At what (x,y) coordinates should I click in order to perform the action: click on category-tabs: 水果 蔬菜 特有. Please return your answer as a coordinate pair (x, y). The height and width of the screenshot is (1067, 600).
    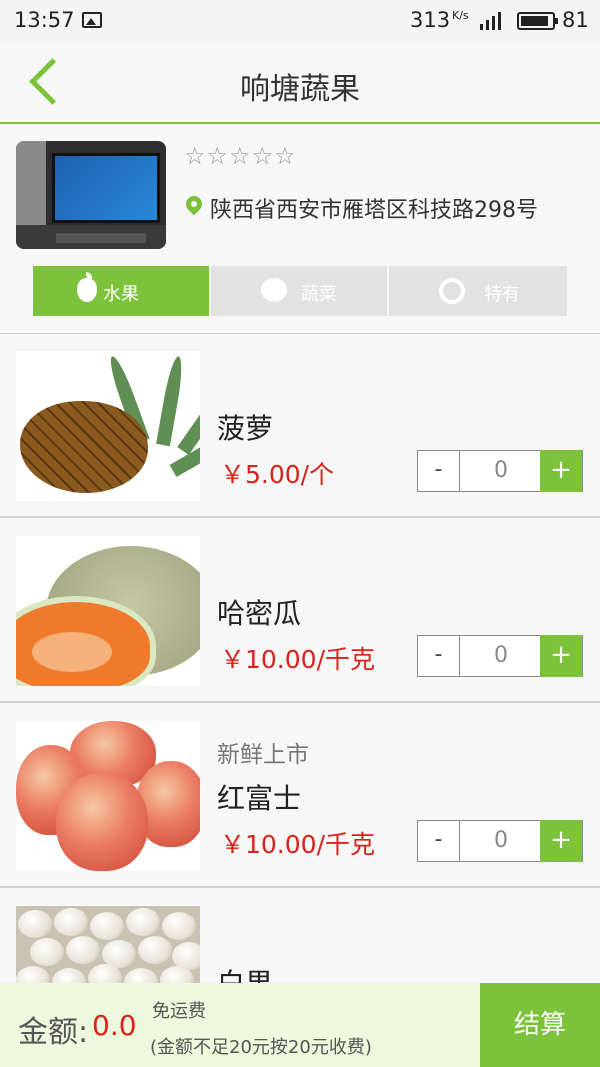
    Looking at the image, I should click on (300, 291).